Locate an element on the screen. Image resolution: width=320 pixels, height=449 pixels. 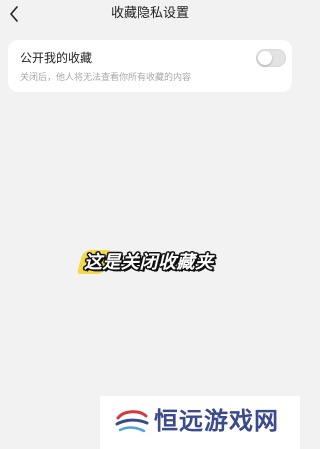
watermark-text: 恒远游戏网 is located at coordinates (216, 420).